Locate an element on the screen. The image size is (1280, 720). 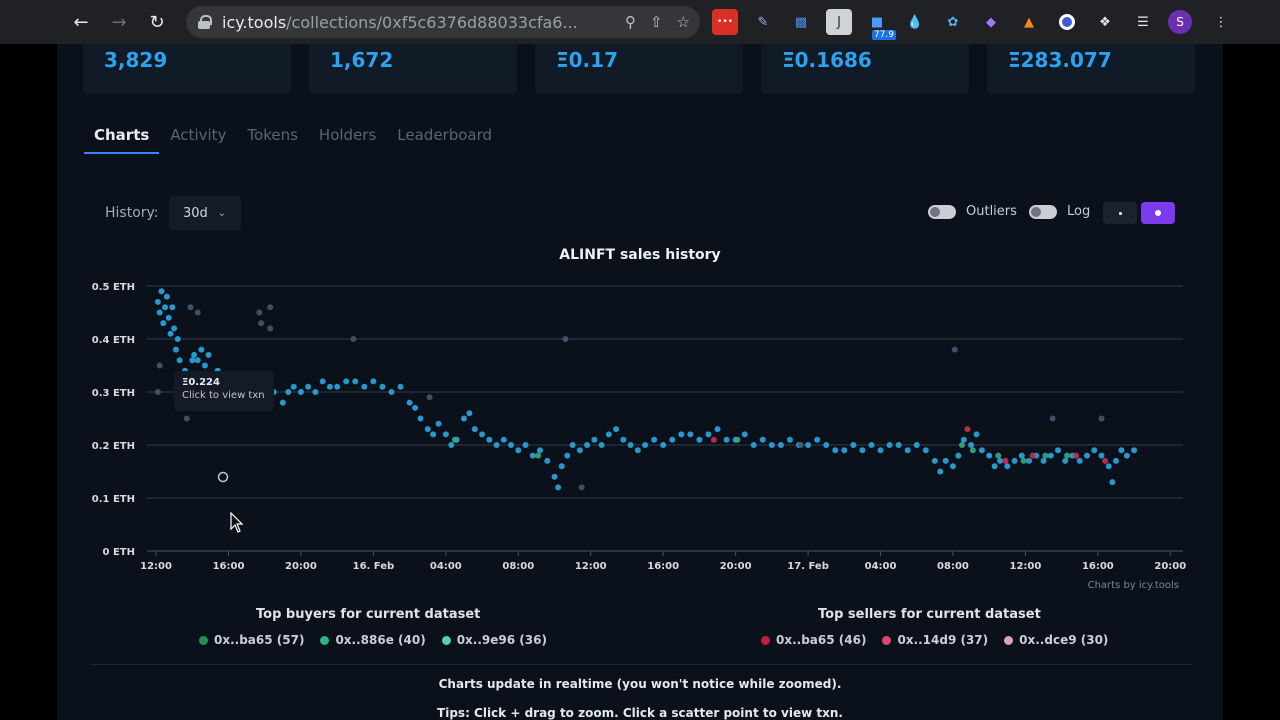
wallet-extension-icon is located at coordinates (1067, 22).